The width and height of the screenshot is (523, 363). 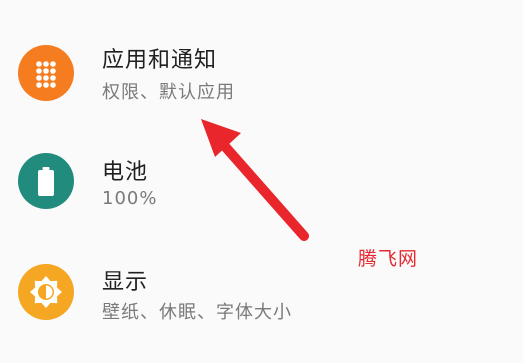 What do you see at coordinates (255, 180) in the screenshot?
I see `annotation-arrow` at bounding box center [255, 180].